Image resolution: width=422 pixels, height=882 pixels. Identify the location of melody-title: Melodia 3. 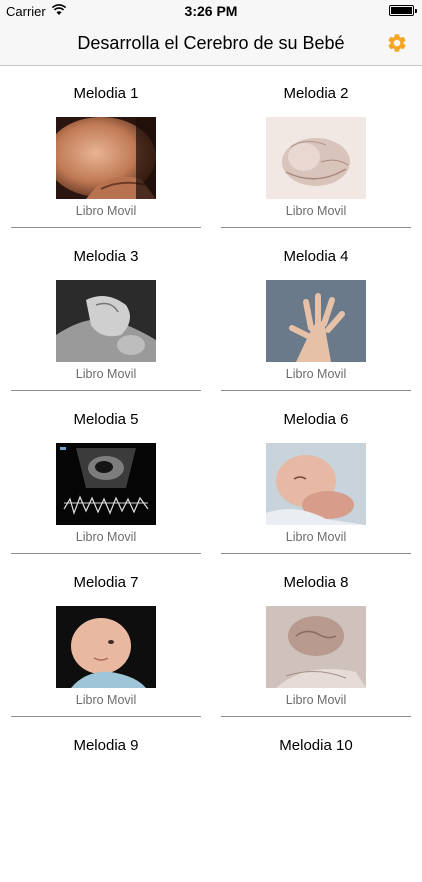
(106, 256).